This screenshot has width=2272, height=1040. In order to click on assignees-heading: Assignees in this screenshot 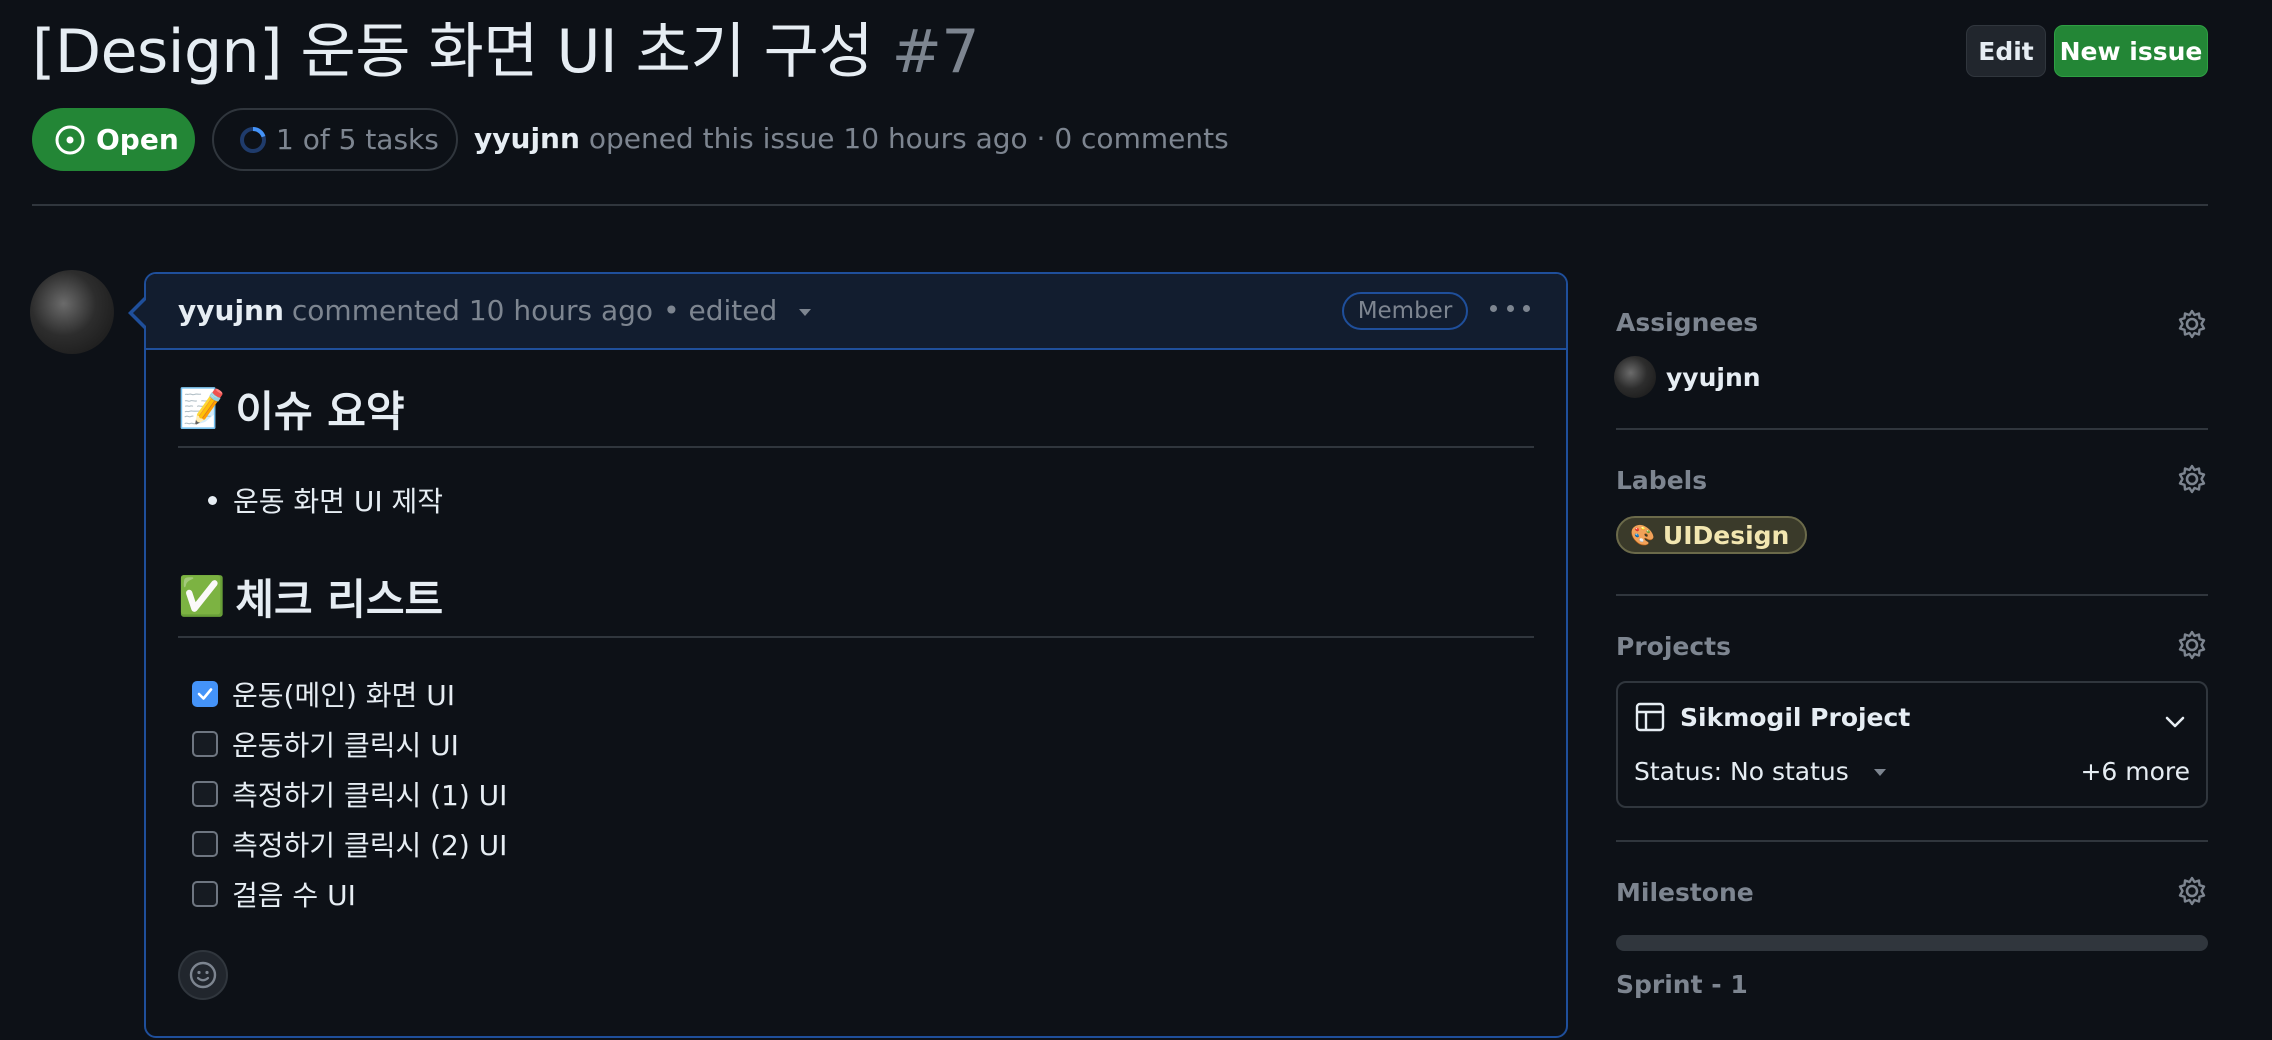, I will do `click(1687, 322)`.